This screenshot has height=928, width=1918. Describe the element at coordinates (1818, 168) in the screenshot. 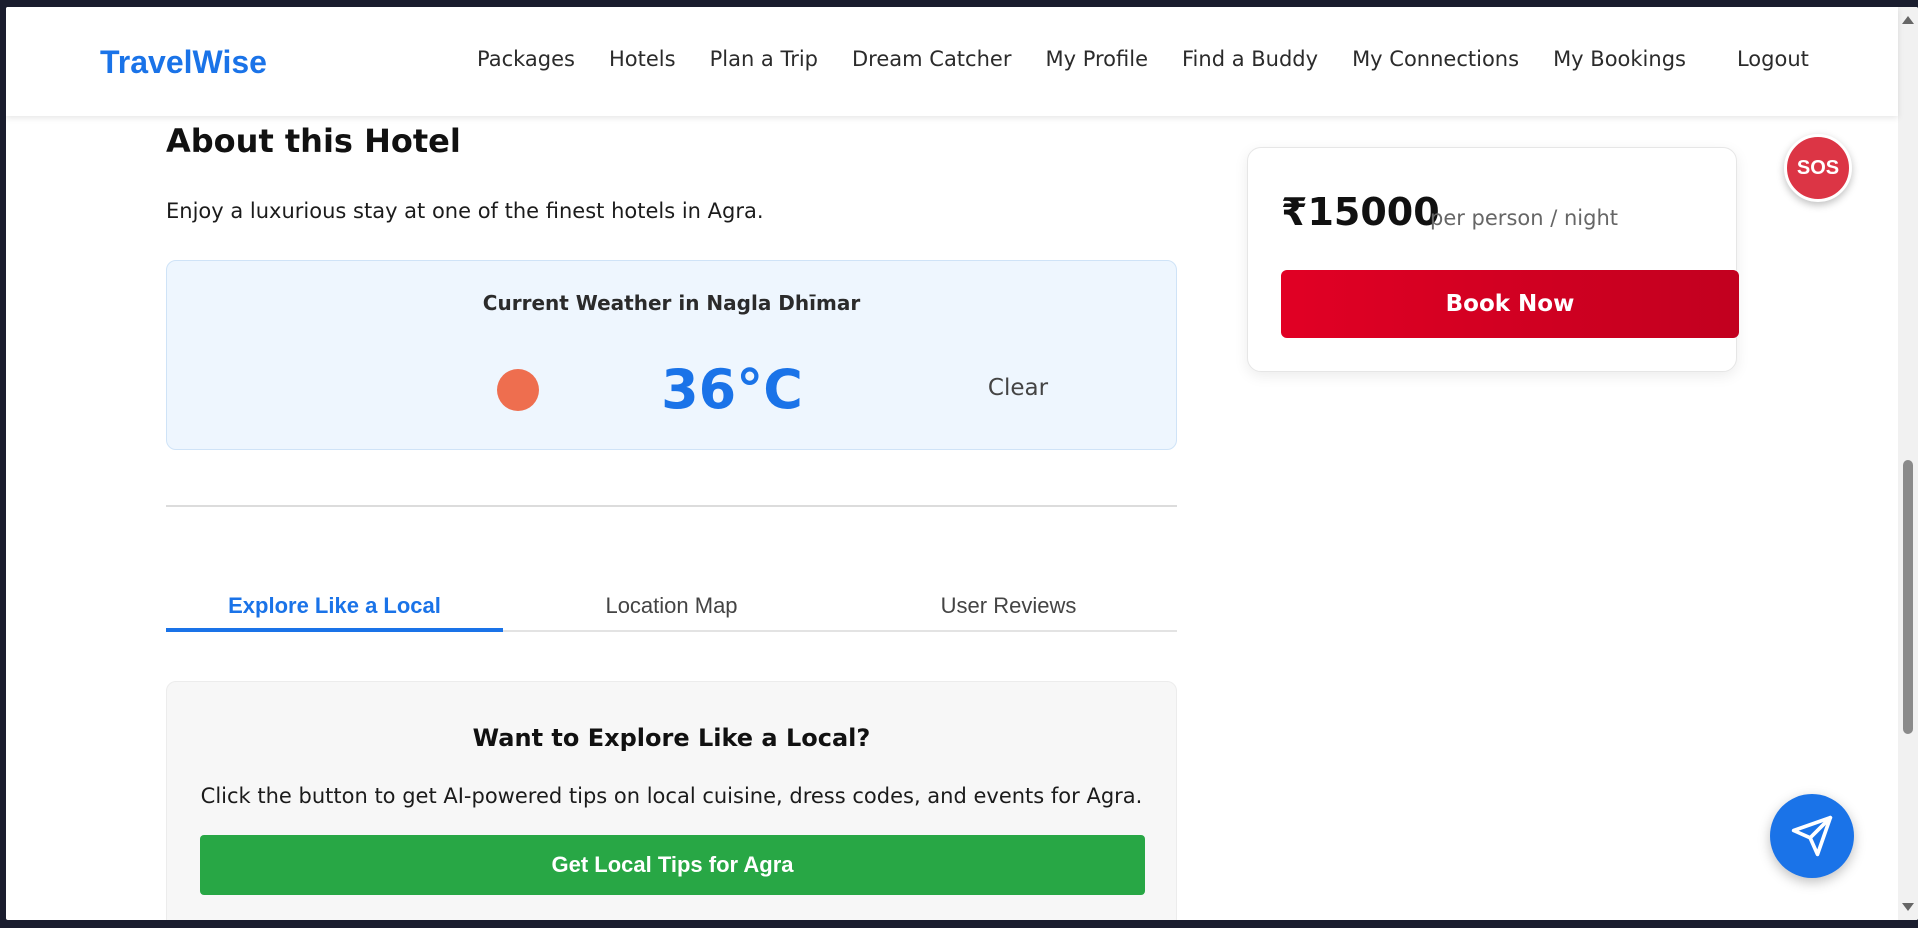

I see `sos-button: SOS` at that location.